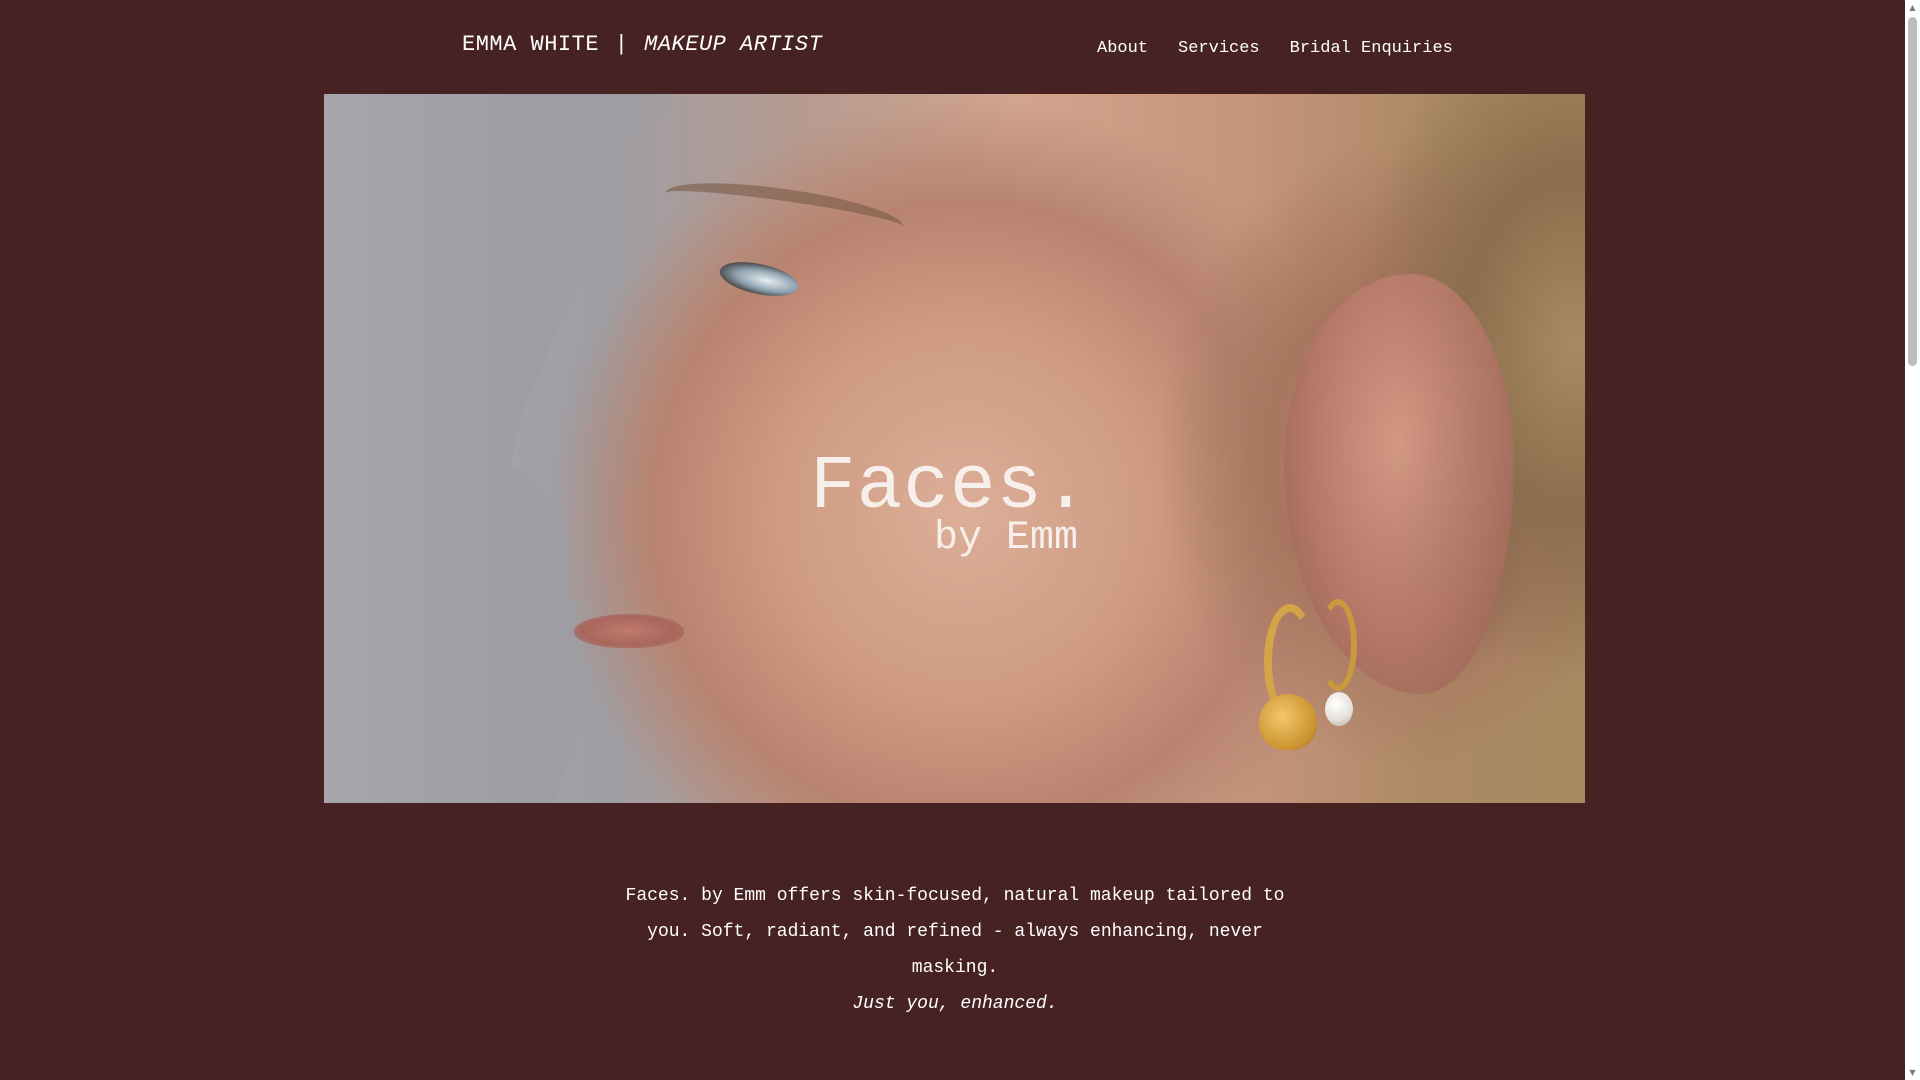  I want to click on main-nav: About Services Bridal Enquiries, so click(1282, 48).